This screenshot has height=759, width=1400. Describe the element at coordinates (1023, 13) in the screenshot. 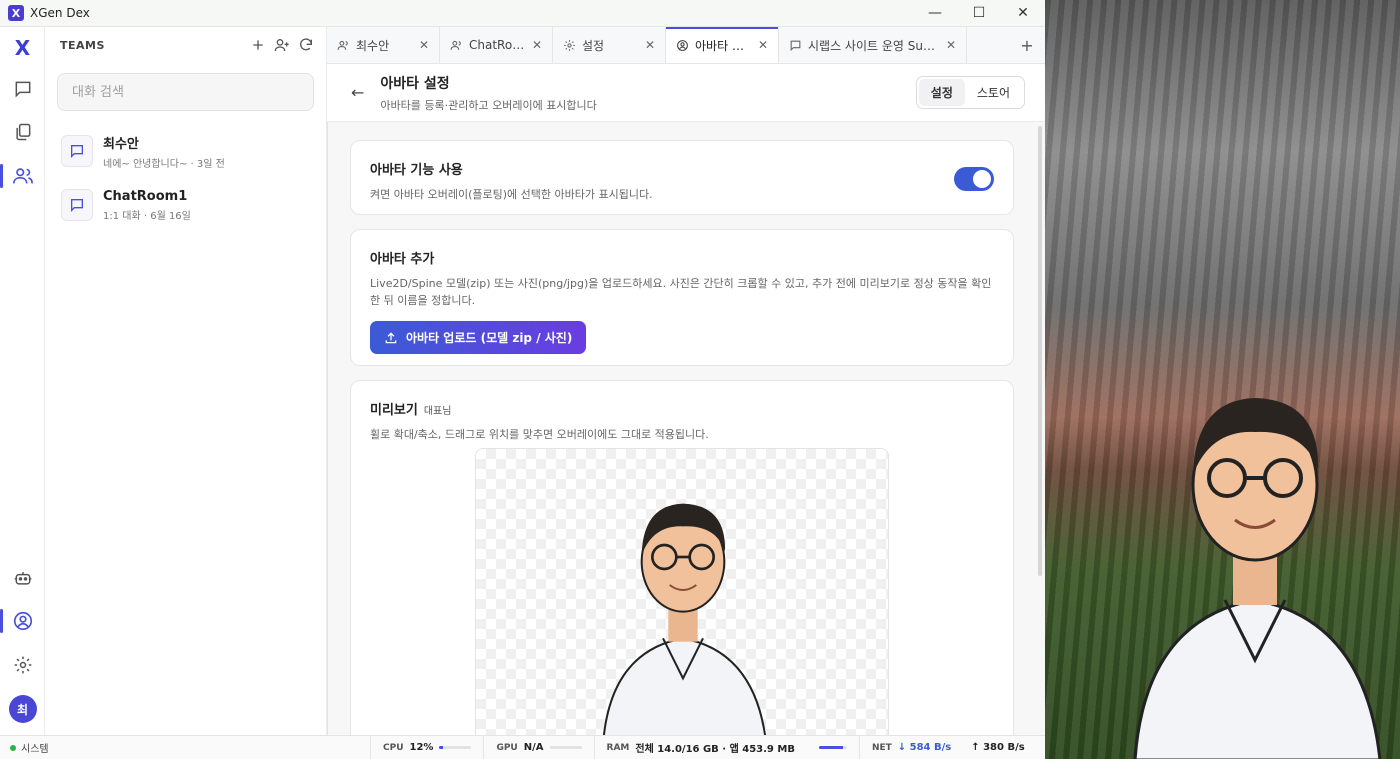

I see `close-window-button: ✕` at that location.